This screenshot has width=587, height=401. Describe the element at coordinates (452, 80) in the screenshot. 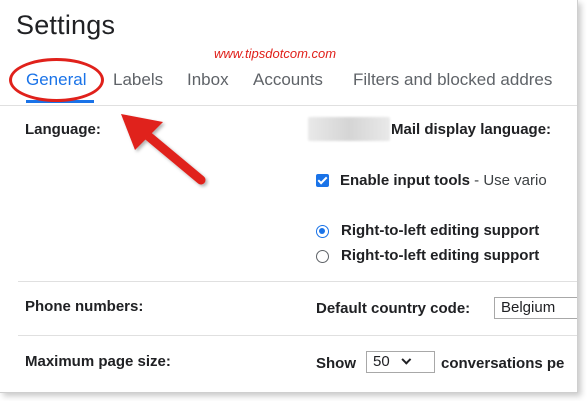

I see `tab-filters-blocked: Filters and blocked addres` at that location.